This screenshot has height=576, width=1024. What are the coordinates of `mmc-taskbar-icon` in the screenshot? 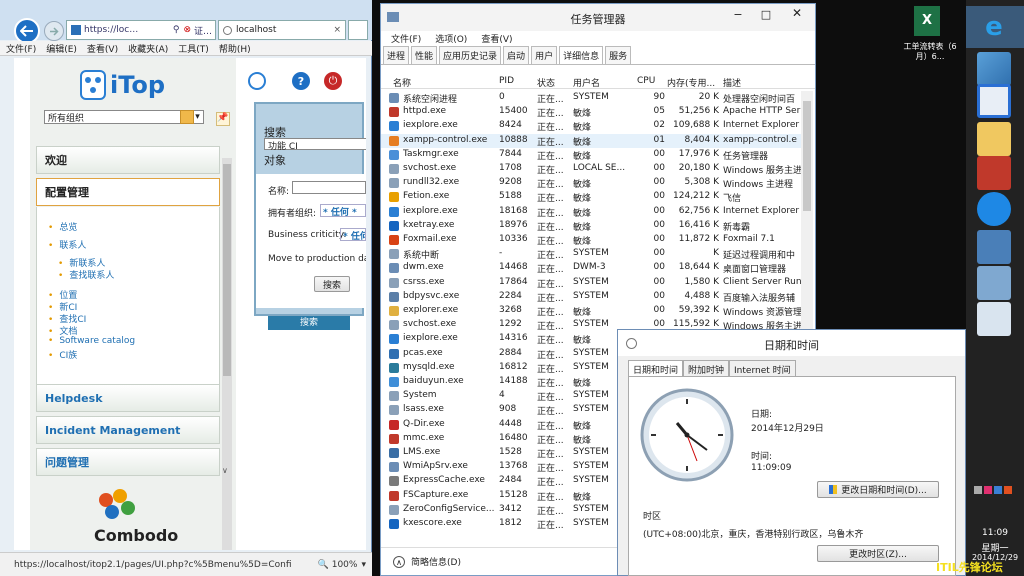 It's located at (994, 283).